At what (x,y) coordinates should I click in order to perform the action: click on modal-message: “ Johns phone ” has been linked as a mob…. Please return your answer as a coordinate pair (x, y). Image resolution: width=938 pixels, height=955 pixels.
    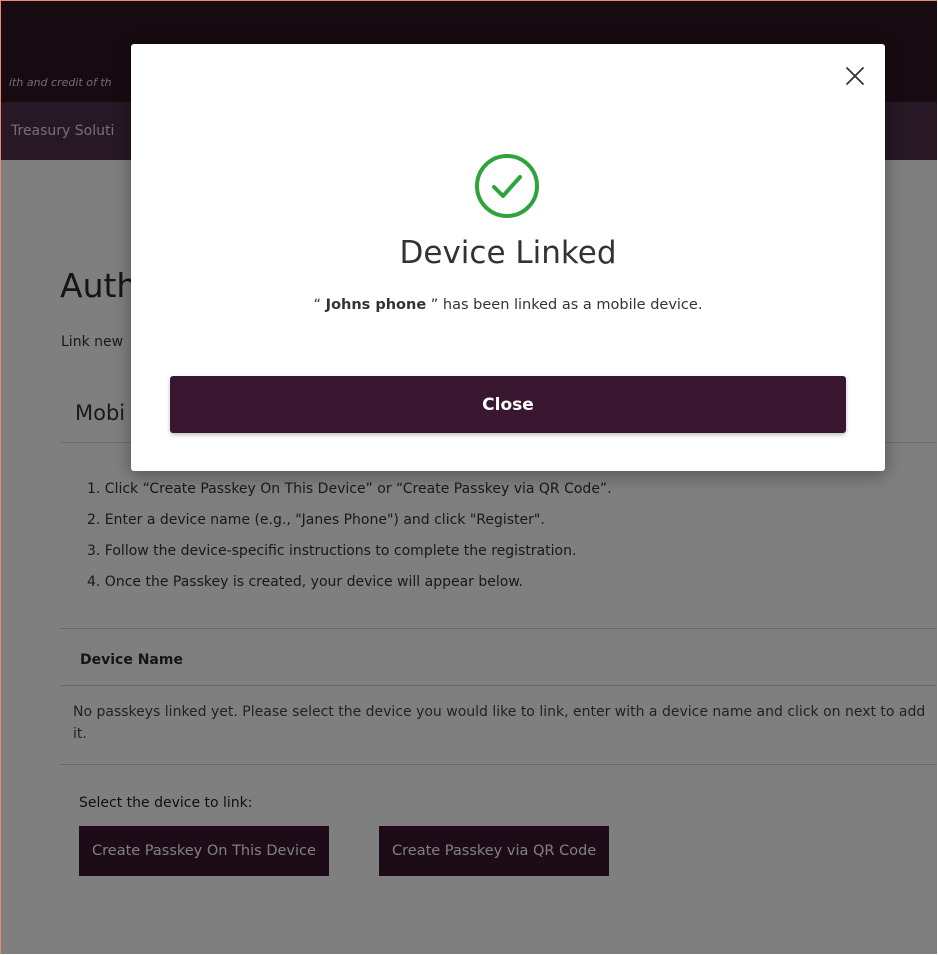
    Looking at the image, I should click on (508, 305).